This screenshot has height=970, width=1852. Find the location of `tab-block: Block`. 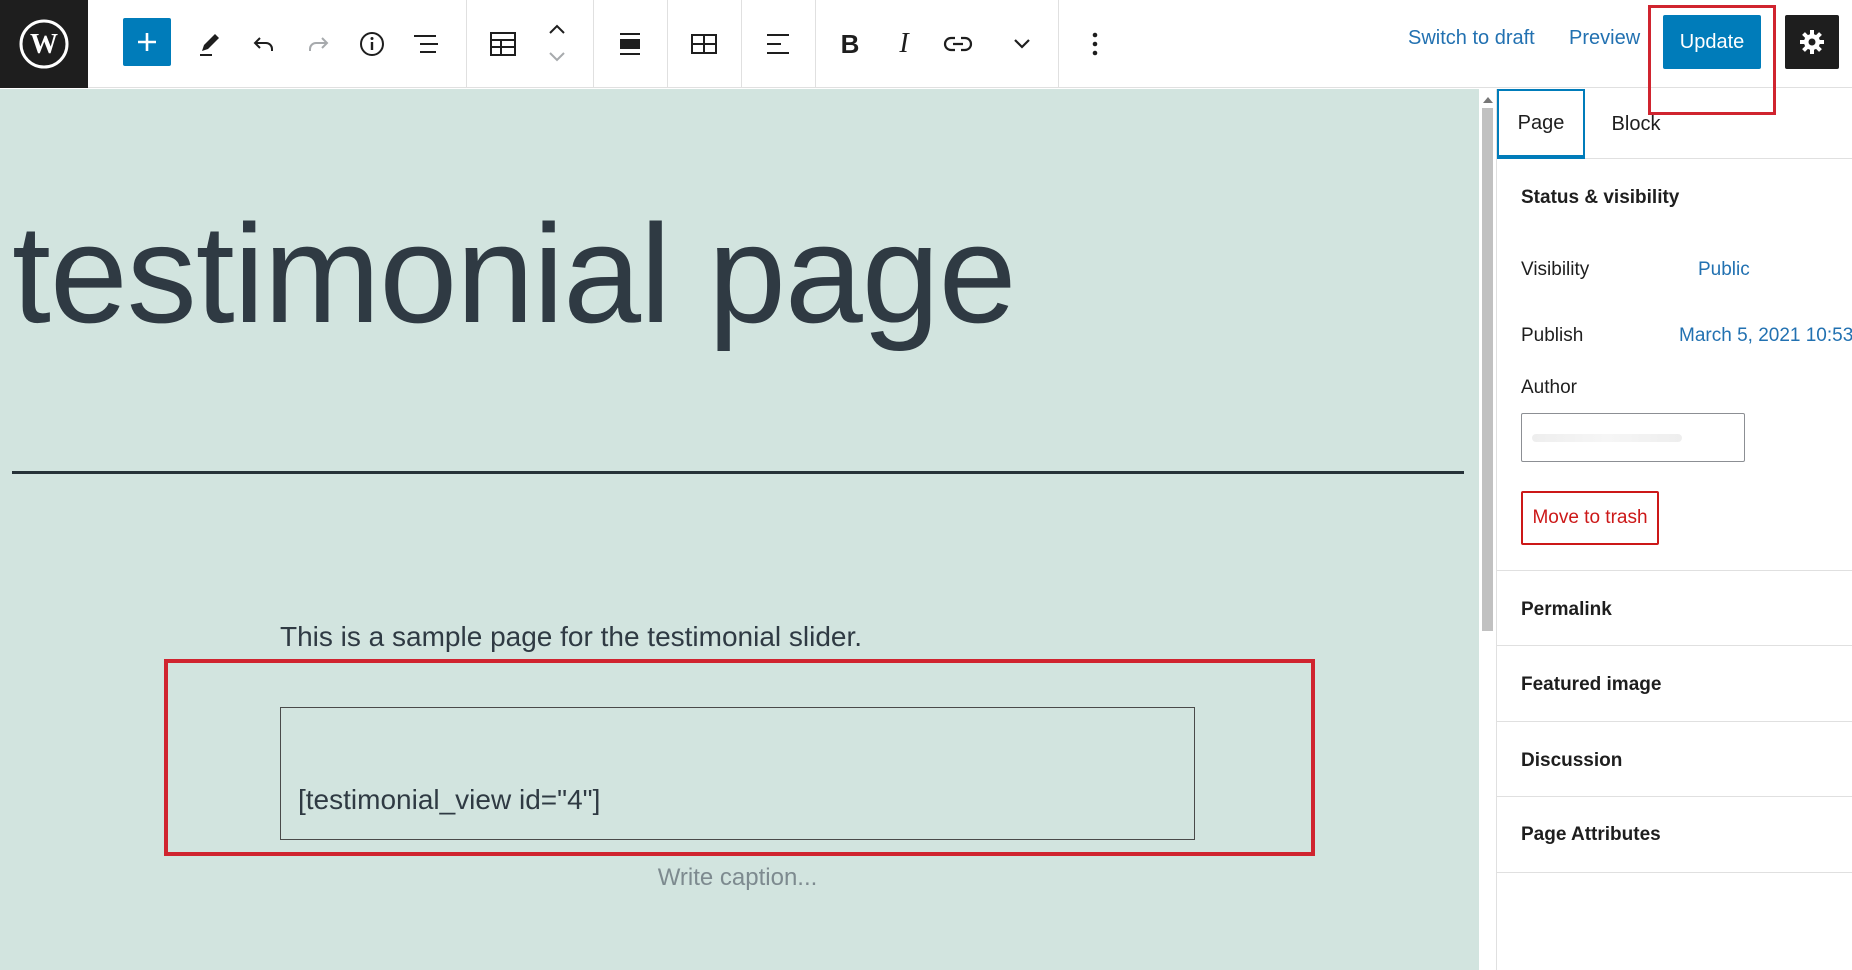

tab-block: Block is located at coordinates (1636, 124).